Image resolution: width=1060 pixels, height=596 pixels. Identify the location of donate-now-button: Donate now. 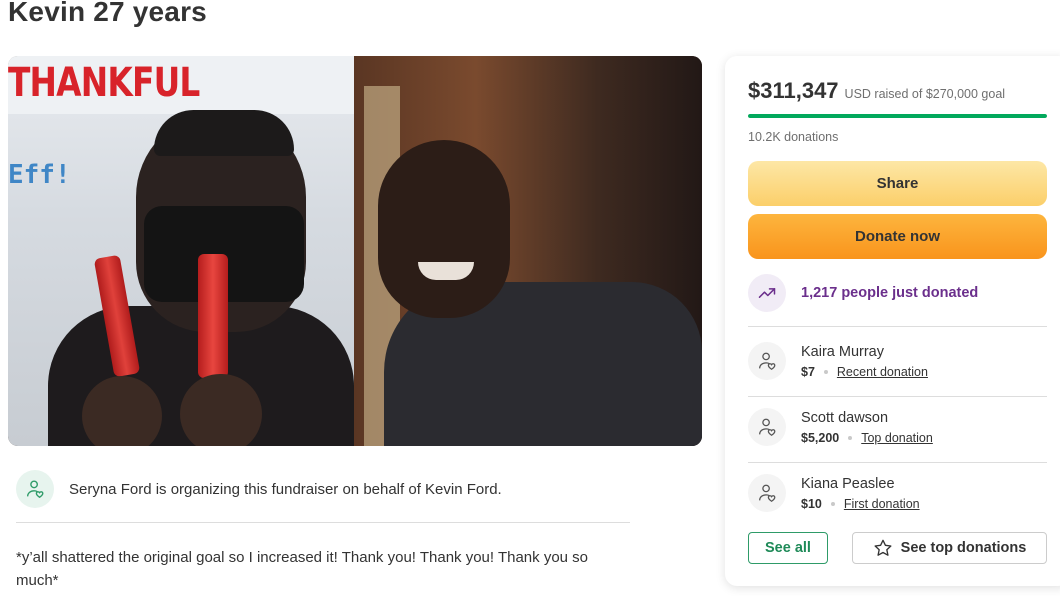
(897, 236).